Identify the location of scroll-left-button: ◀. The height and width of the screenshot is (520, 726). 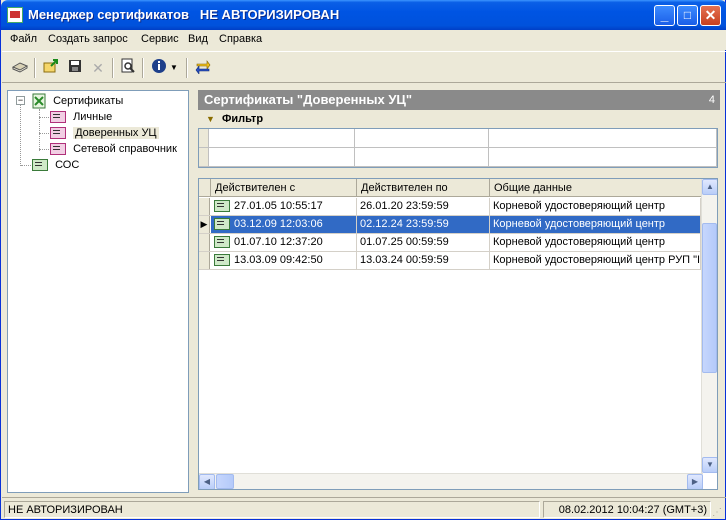
(207, 481).